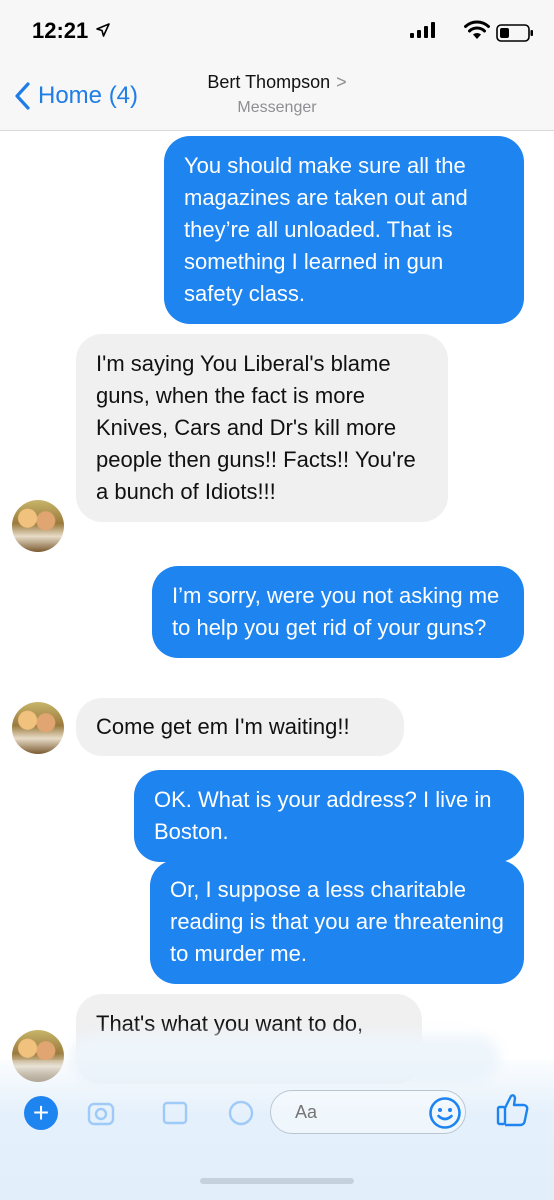  What do you see at coordinates (445, 1113) in the screenshot?
I see `smile-icon` at bounding box center [445, 1113].